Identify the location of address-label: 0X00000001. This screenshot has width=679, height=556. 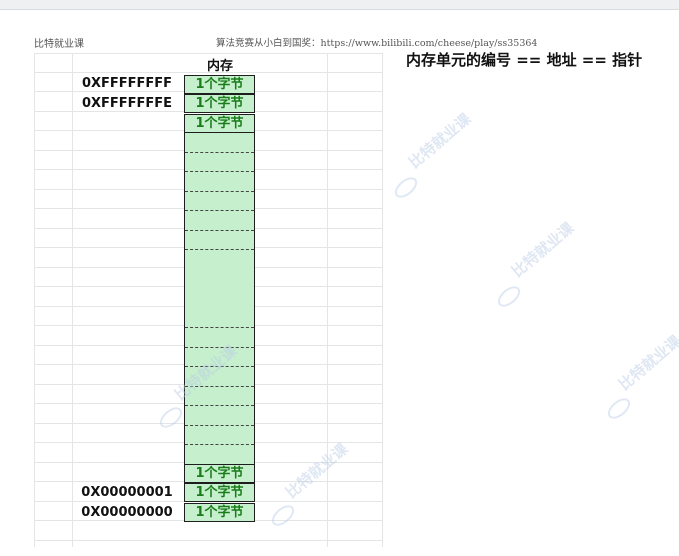
(127, 492).